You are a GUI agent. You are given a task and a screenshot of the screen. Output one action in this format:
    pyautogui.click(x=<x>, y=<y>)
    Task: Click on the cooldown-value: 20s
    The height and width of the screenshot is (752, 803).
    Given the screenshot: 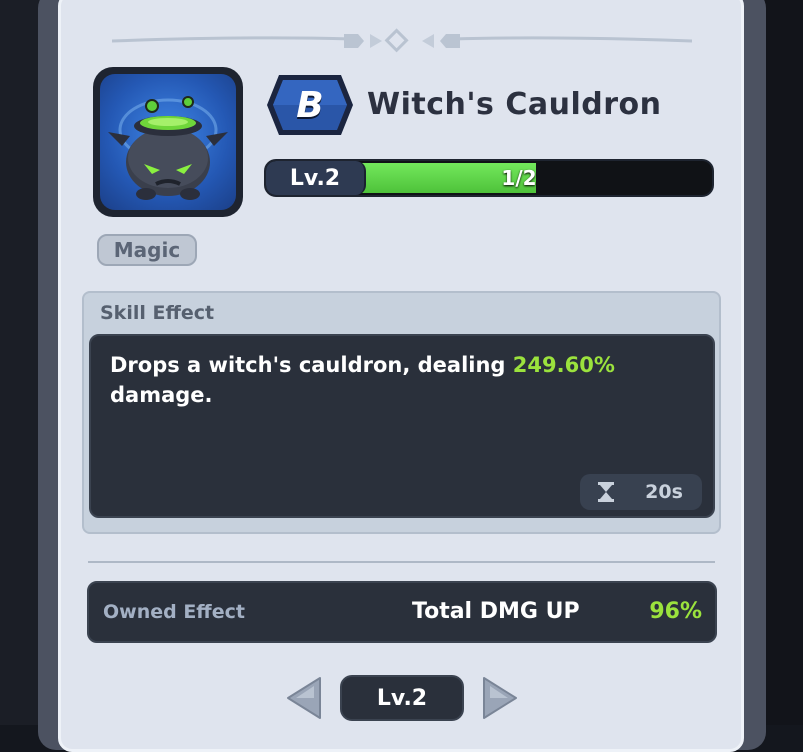 What is the action you would take?
    pyautogui.click(x=664, y=492)
    